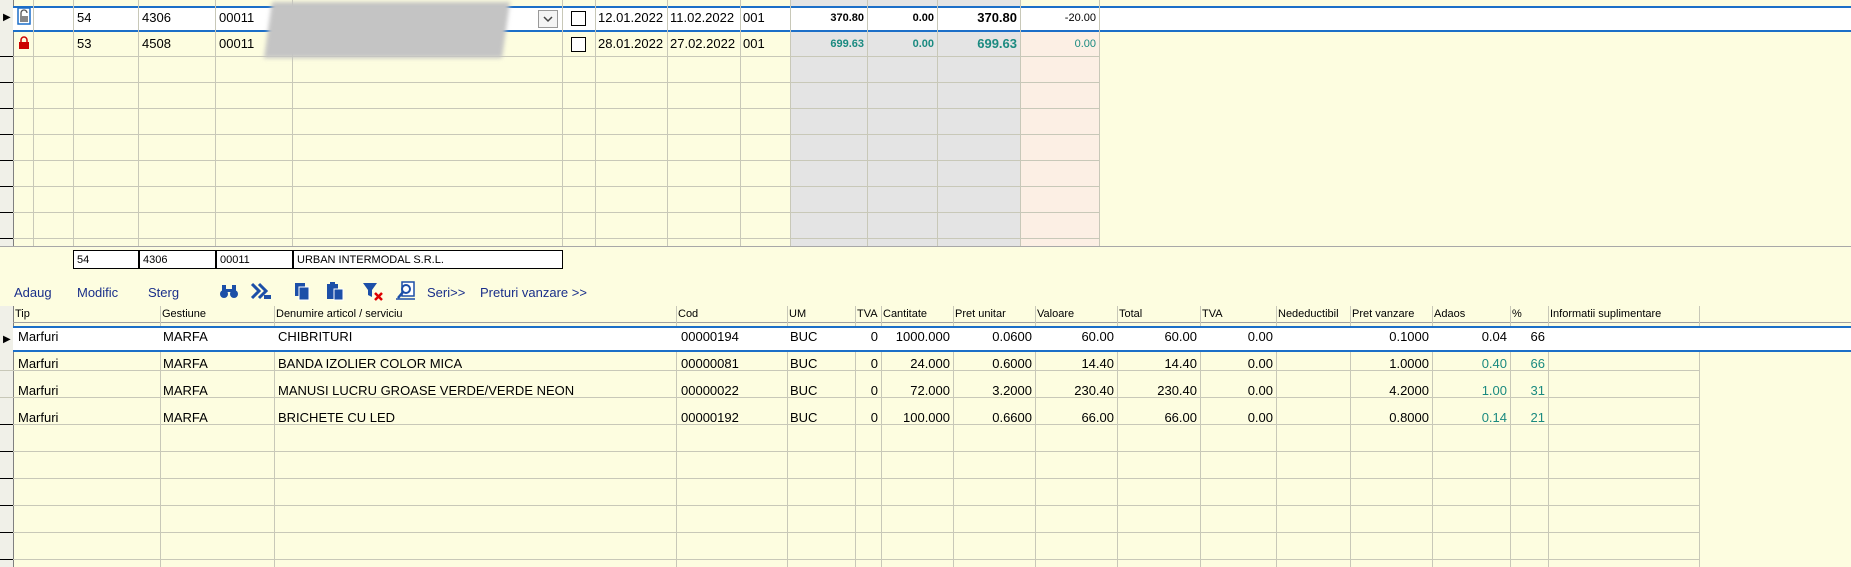  I want to click on header-um: UM, so click(797, 314).